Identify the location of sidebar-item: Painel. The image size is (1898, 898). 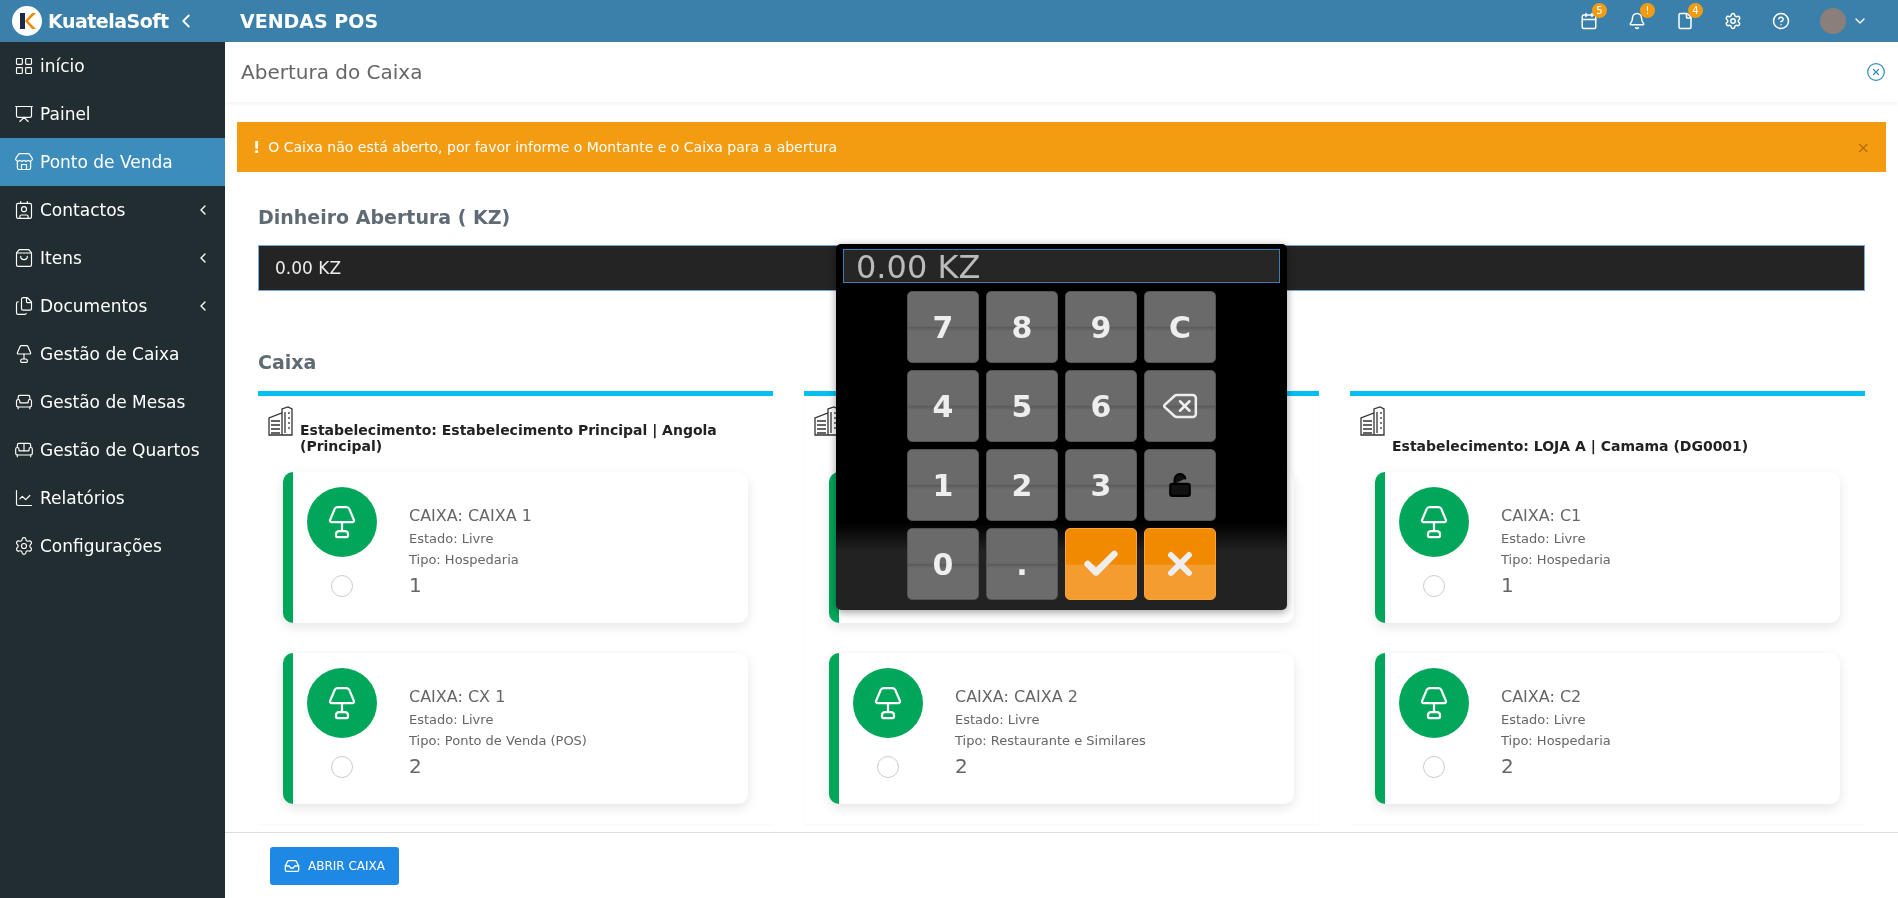
(112, 114).